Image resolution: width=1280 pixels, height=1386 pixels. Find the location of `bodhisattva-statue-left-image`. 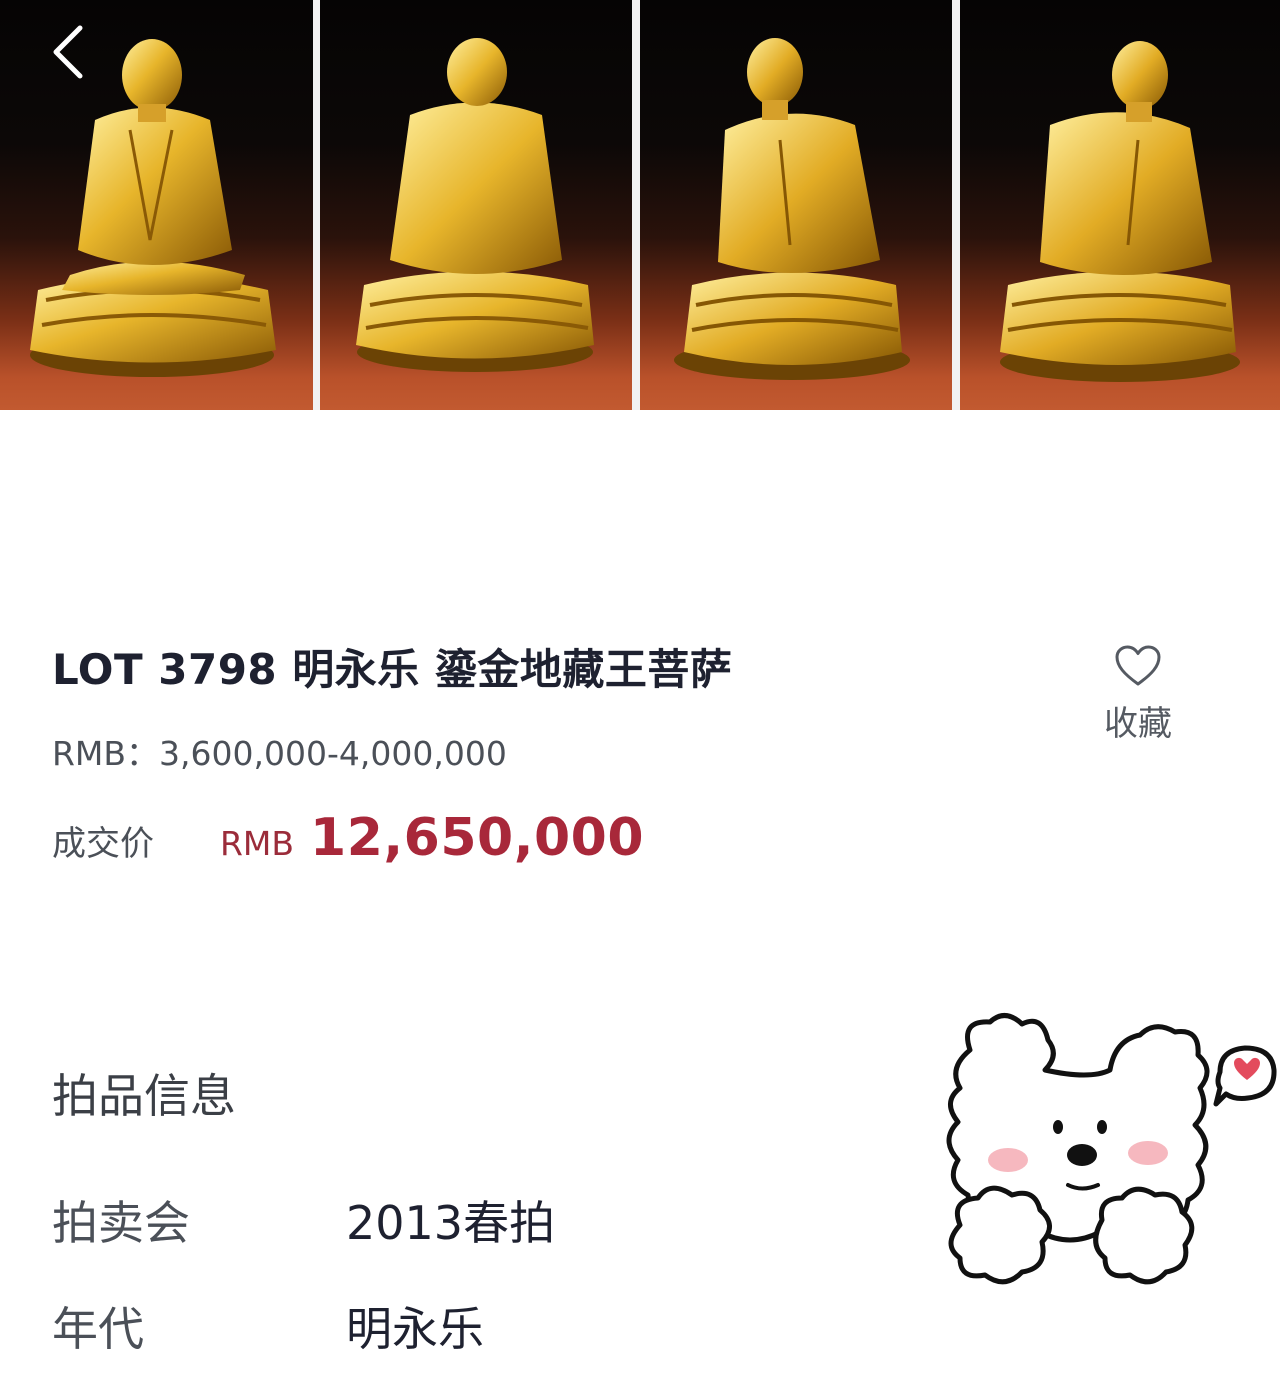

bodhisattva-statue-left-image is located at coordinates (792, 209).